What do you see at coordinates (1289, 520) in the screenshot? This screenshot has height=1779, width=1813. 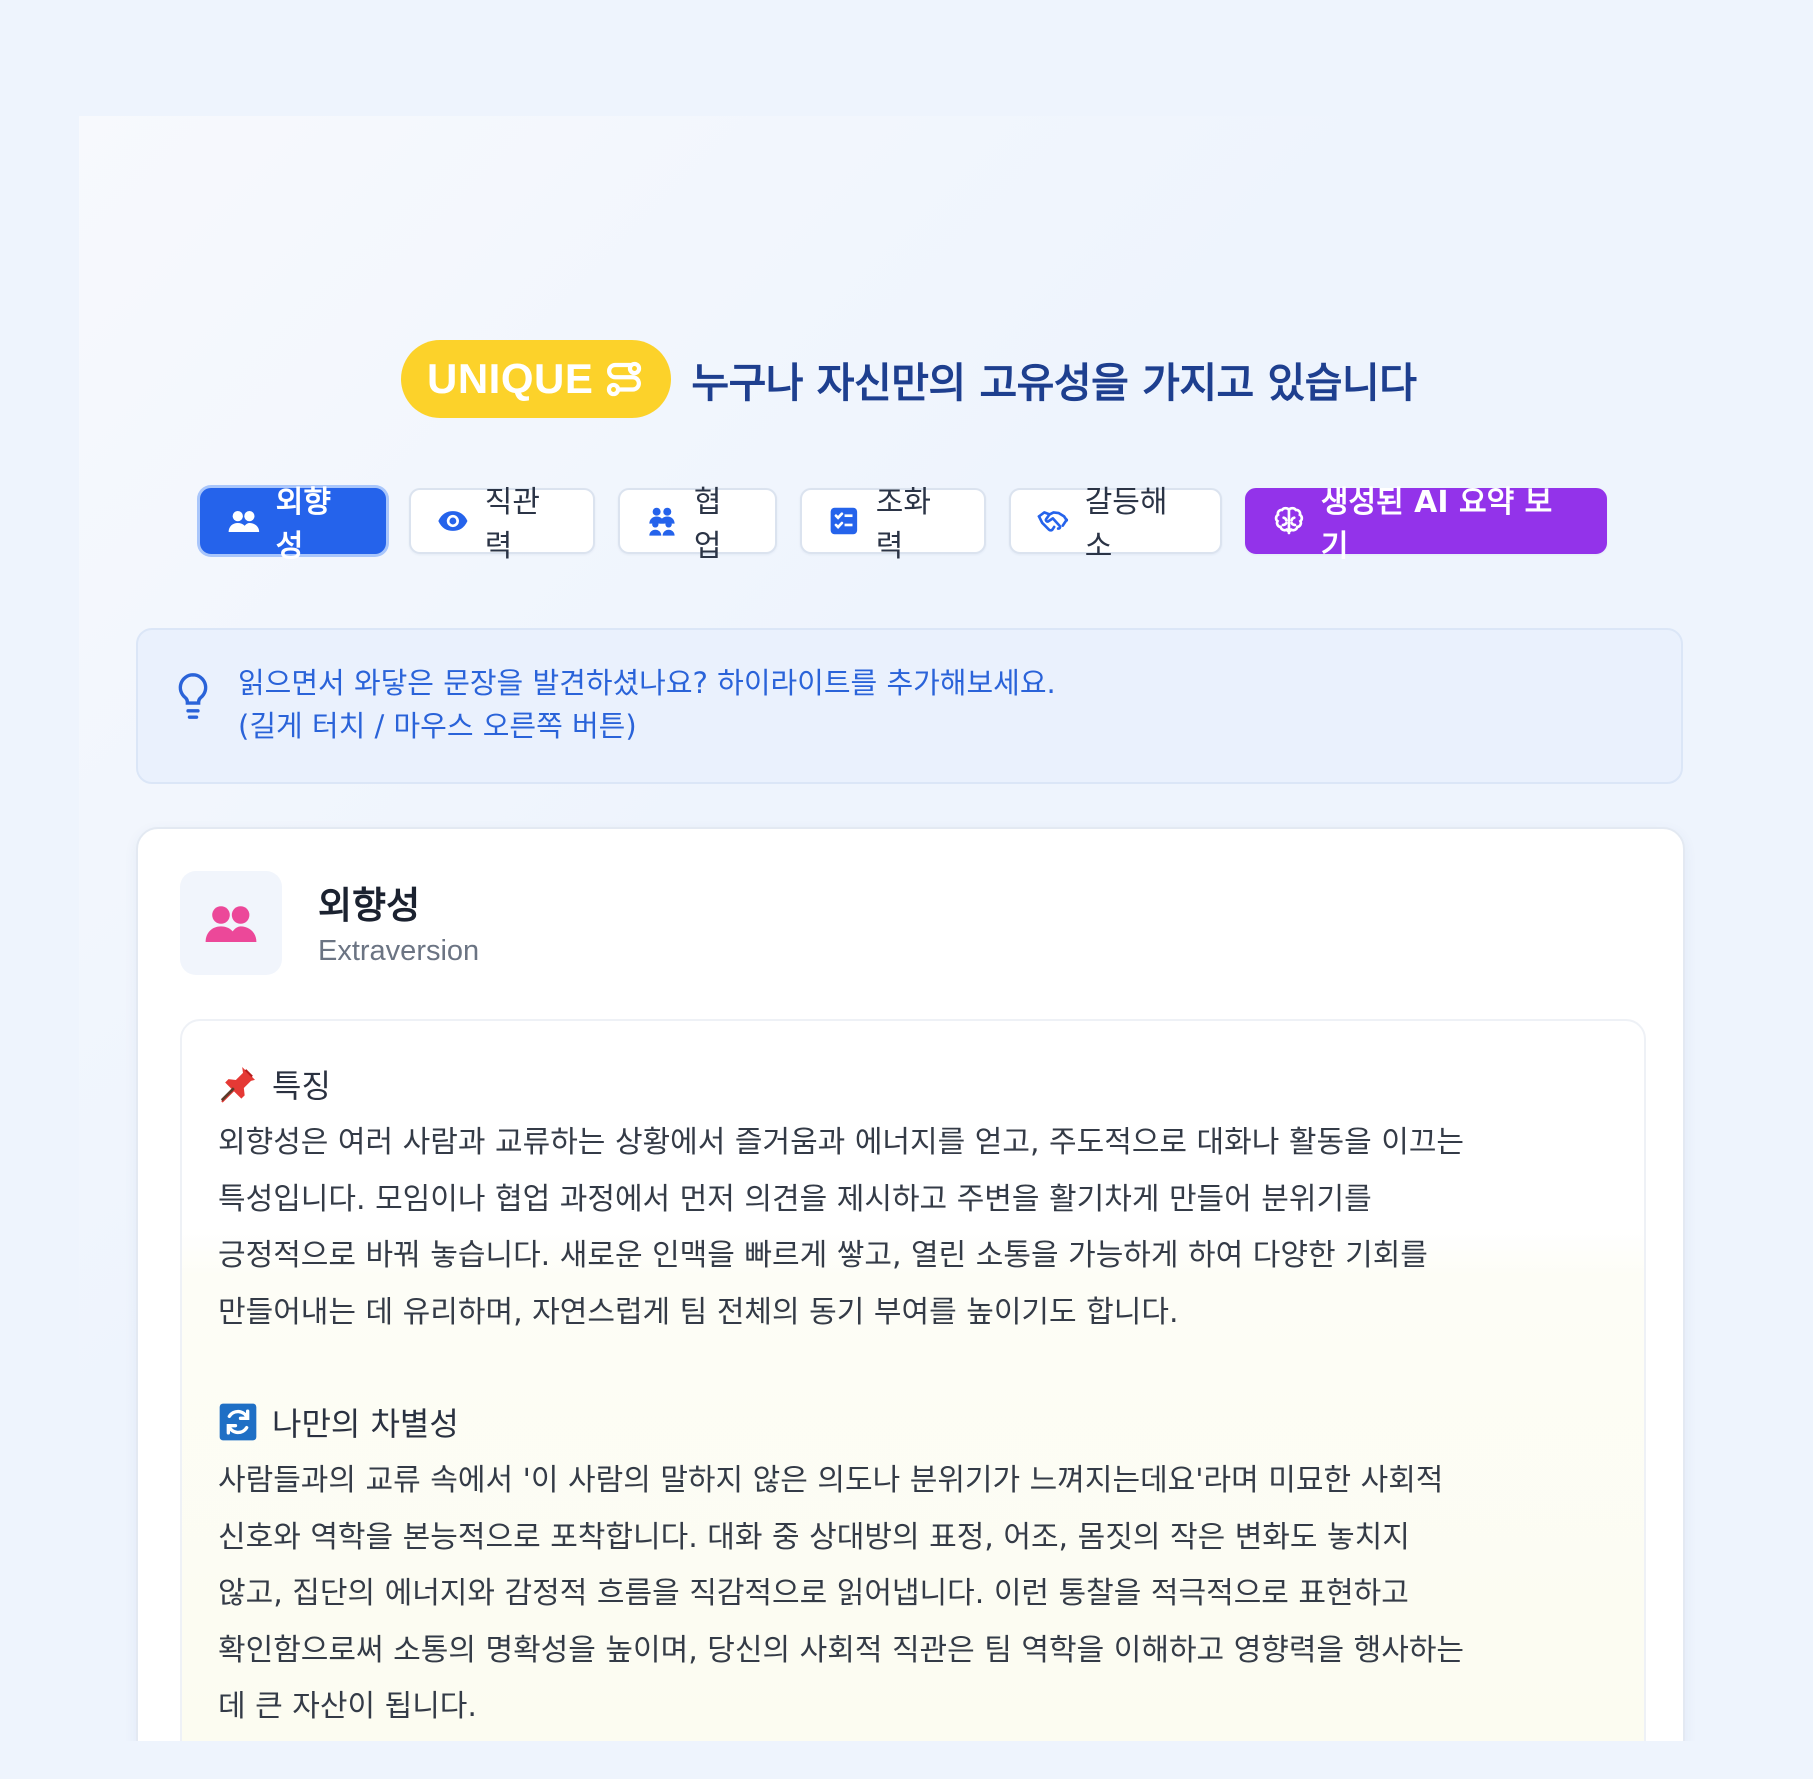 I see `brain-icon` at bounding box center [1289, 520].